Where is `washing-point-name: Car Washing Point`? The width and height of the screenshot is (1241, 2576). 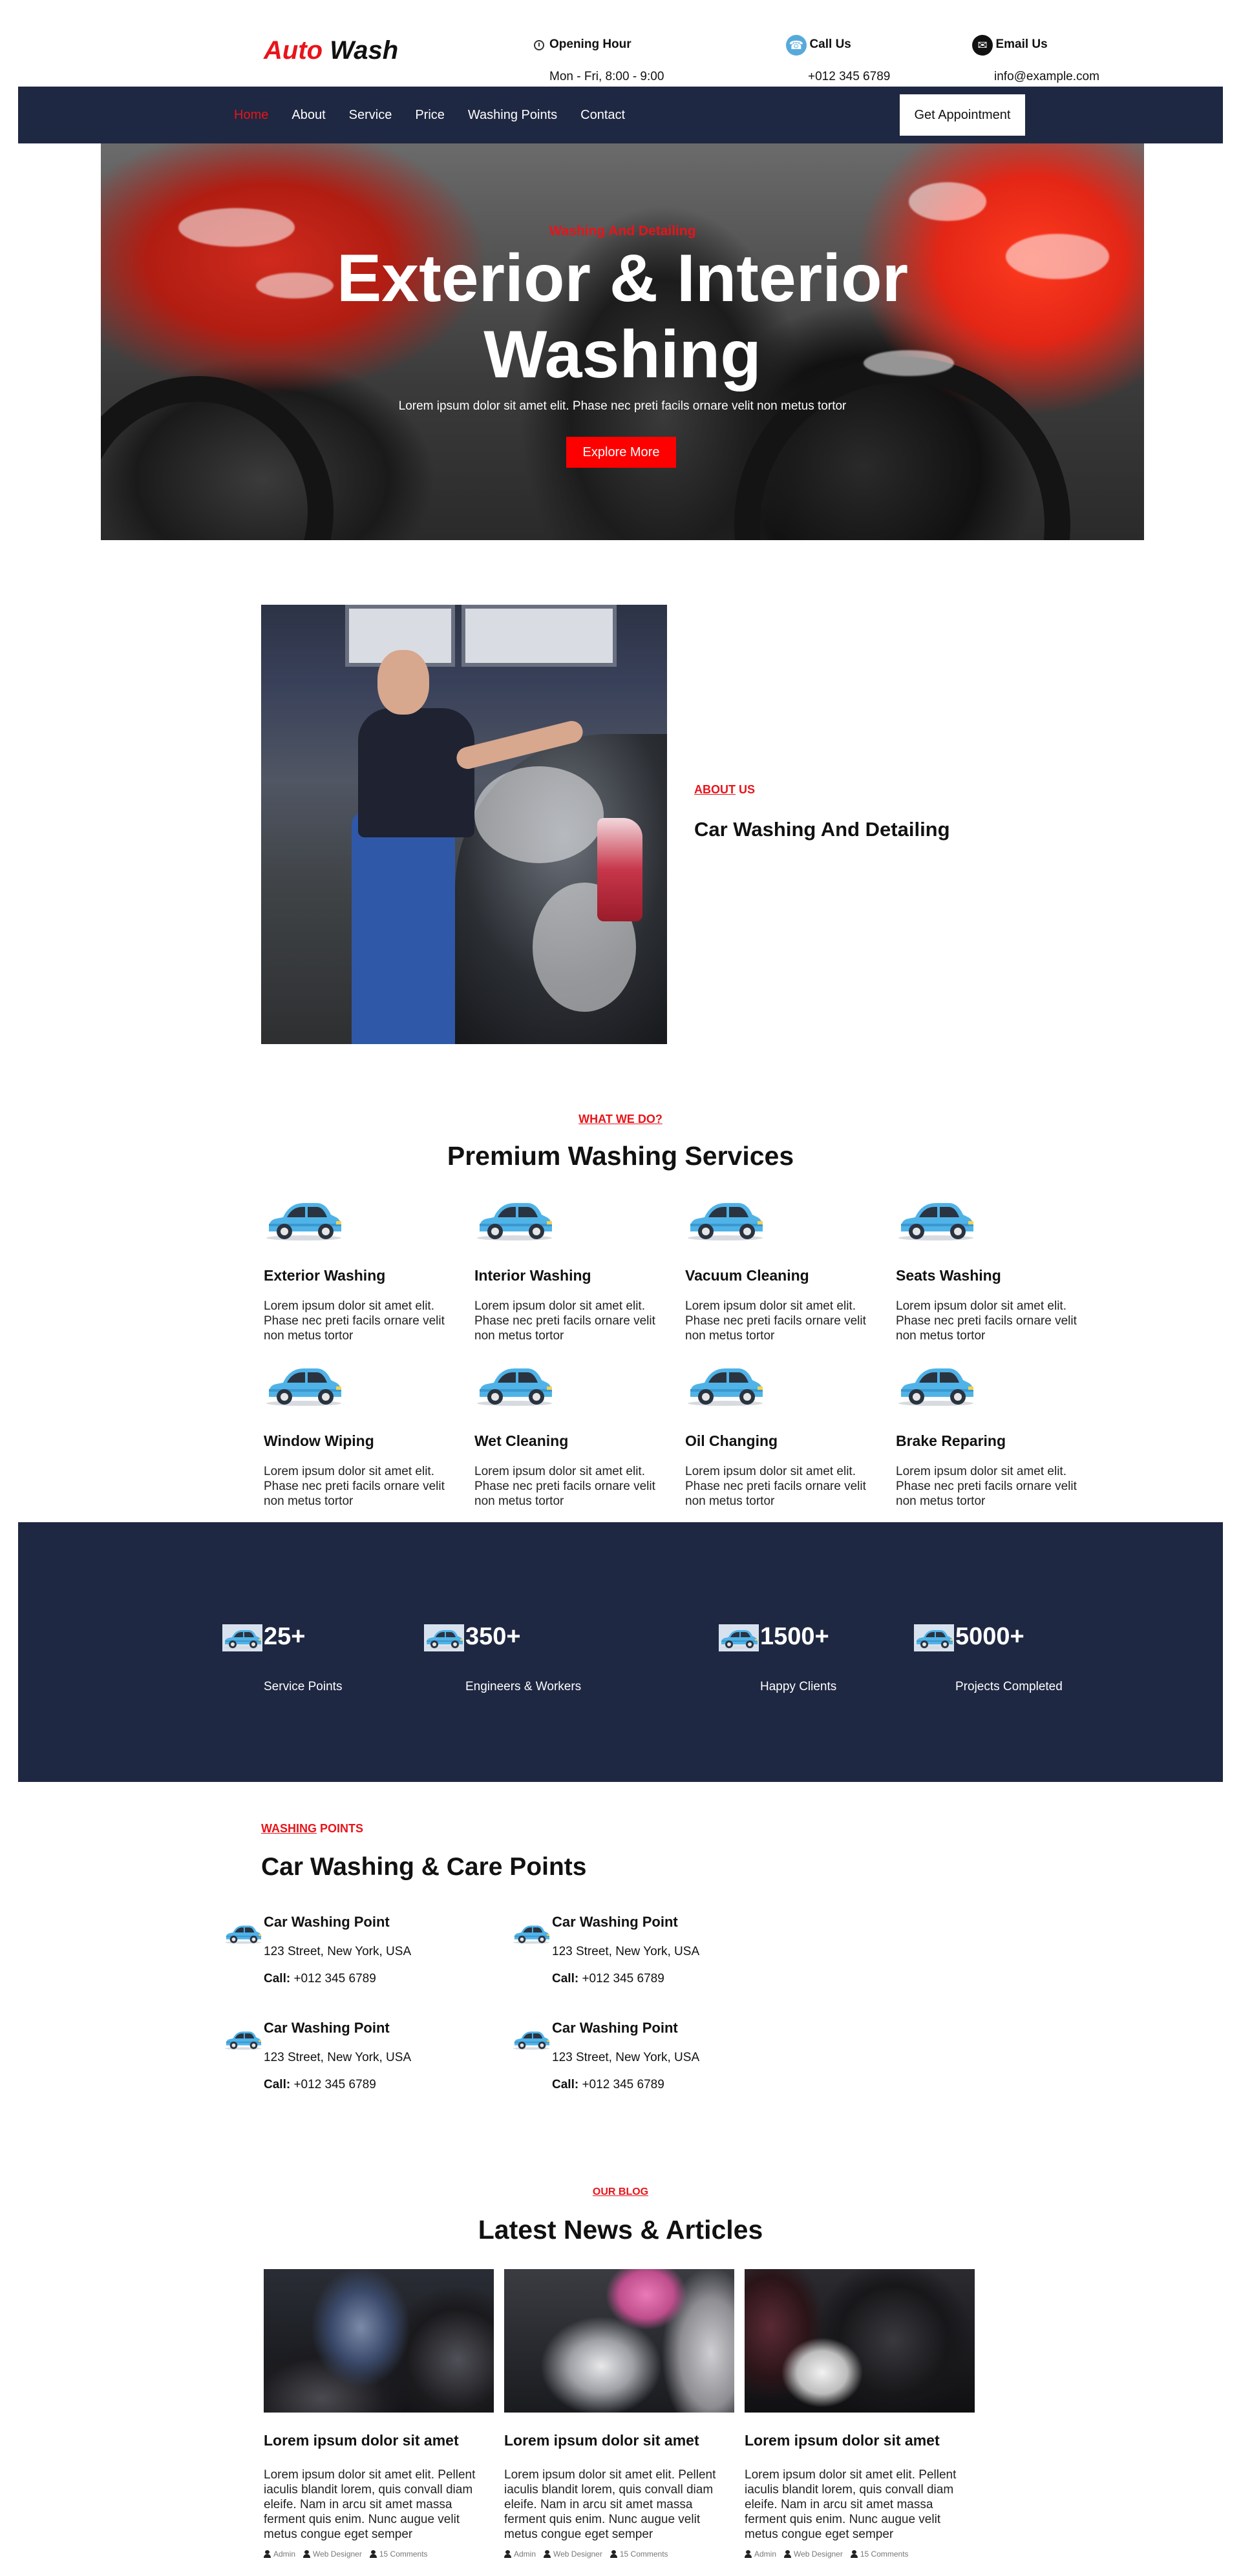
washing-point-name: Car Washing Point is located at coordinates (327, 1922).